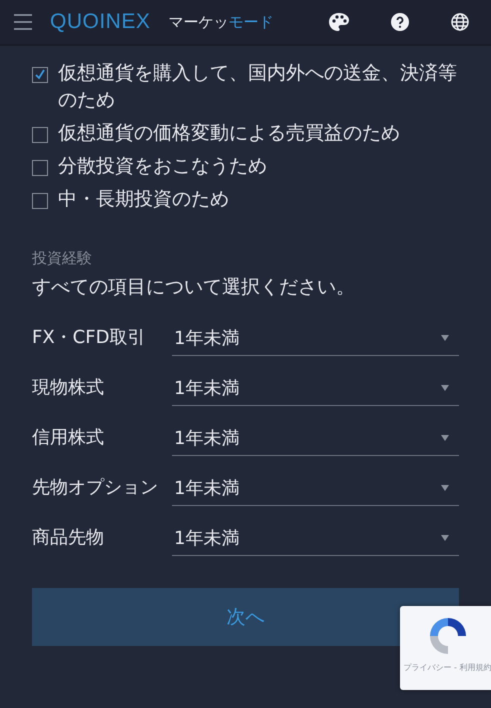 The height and width of the screenshot is (708, 491). I want to click on checkbox-label: 仮想通貨の価格変動による売買益のため, so click(229, 133).